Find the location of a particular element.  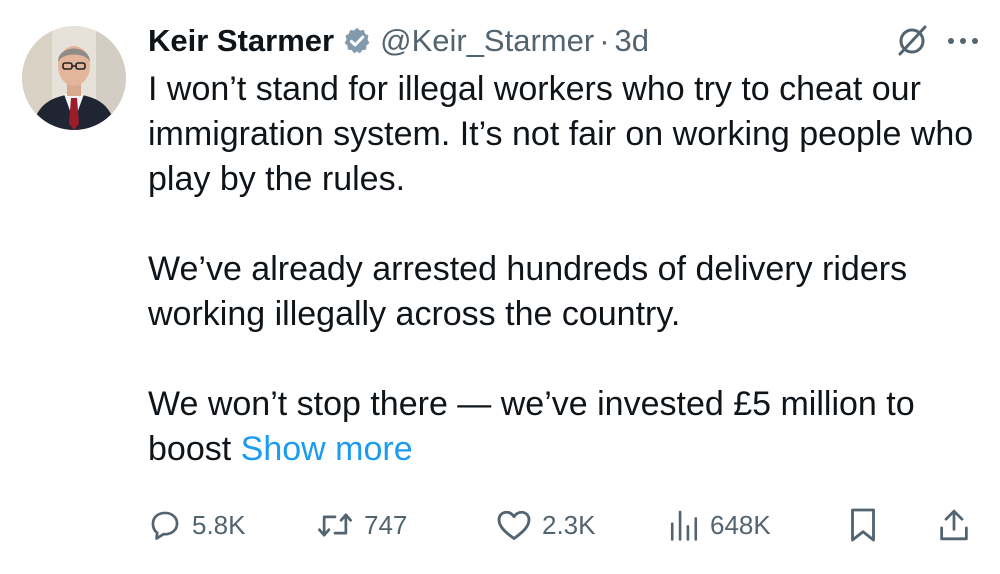

header-actions is located at coordinates (937, 41).